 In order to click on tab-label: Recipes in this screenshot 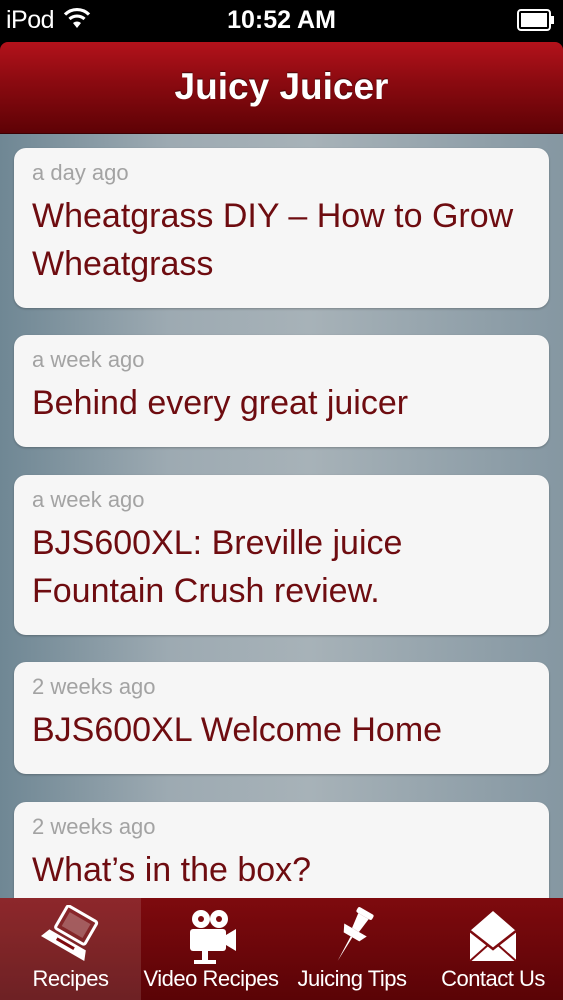, I will do `click(70, 978)`.